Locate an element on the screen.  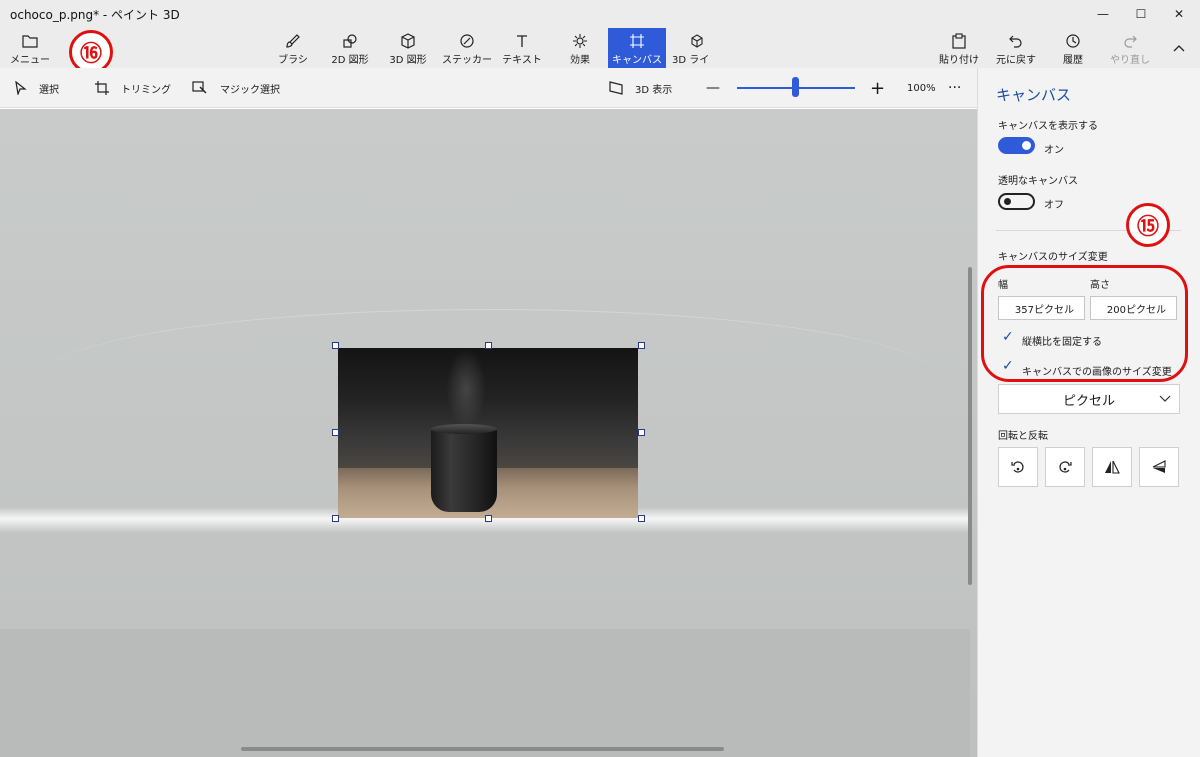
tool-options-bar: 選択 トリミング マジック選択 3D 表示 — + 100% ··· is located at coordinates (488, 88).